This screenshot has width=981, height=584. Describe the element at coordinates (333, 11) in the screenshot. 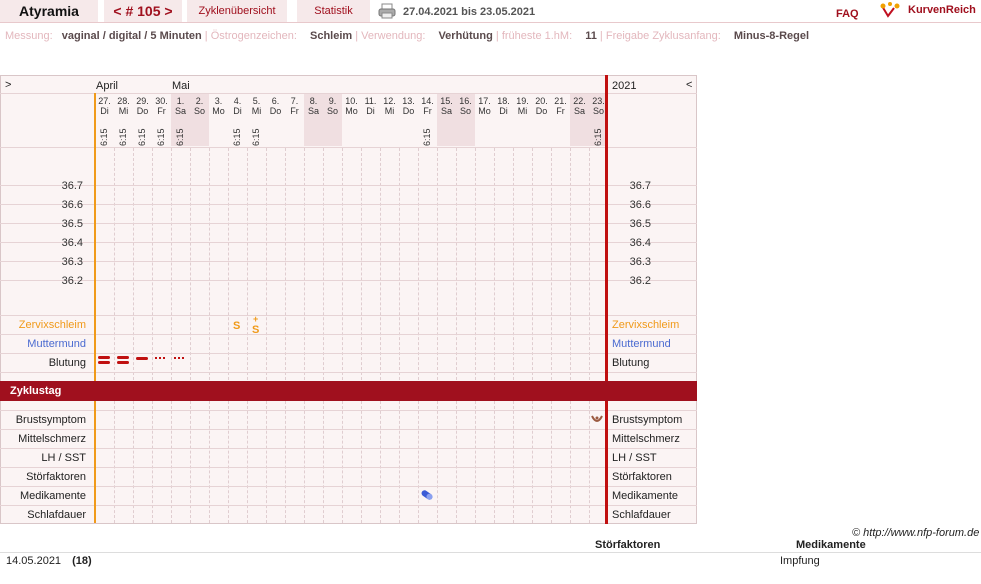

I see `tab-statistics: Statistik` at that location.